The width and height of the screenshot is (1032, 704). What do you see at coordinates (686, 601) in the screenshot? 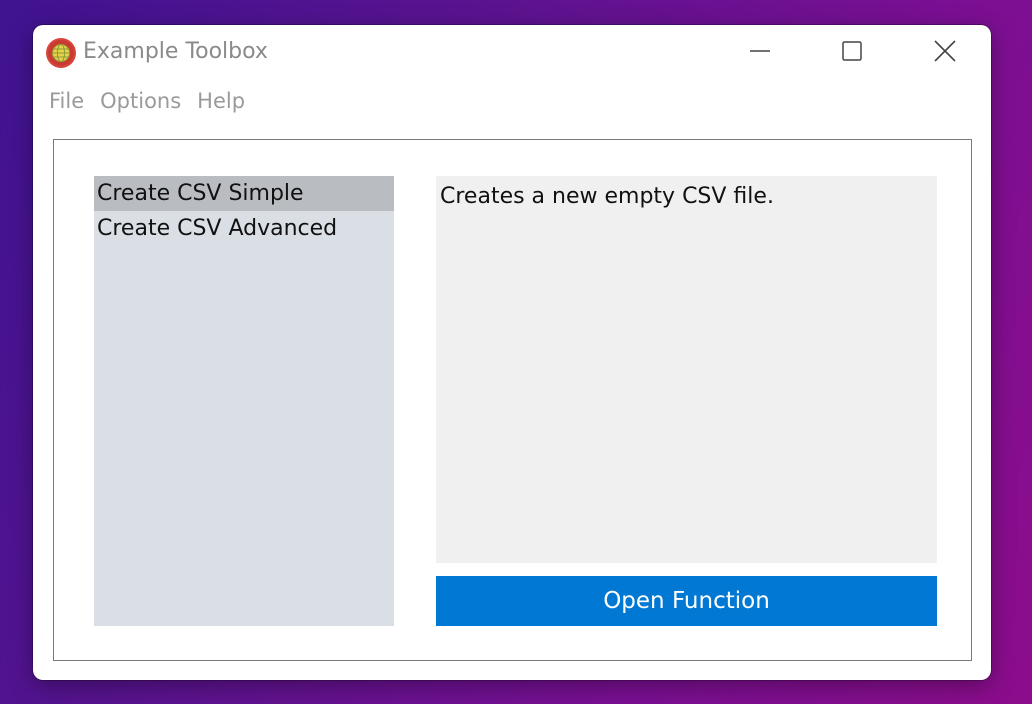
I see `open-function-button: Open Function` at bounding box center [686, 601].